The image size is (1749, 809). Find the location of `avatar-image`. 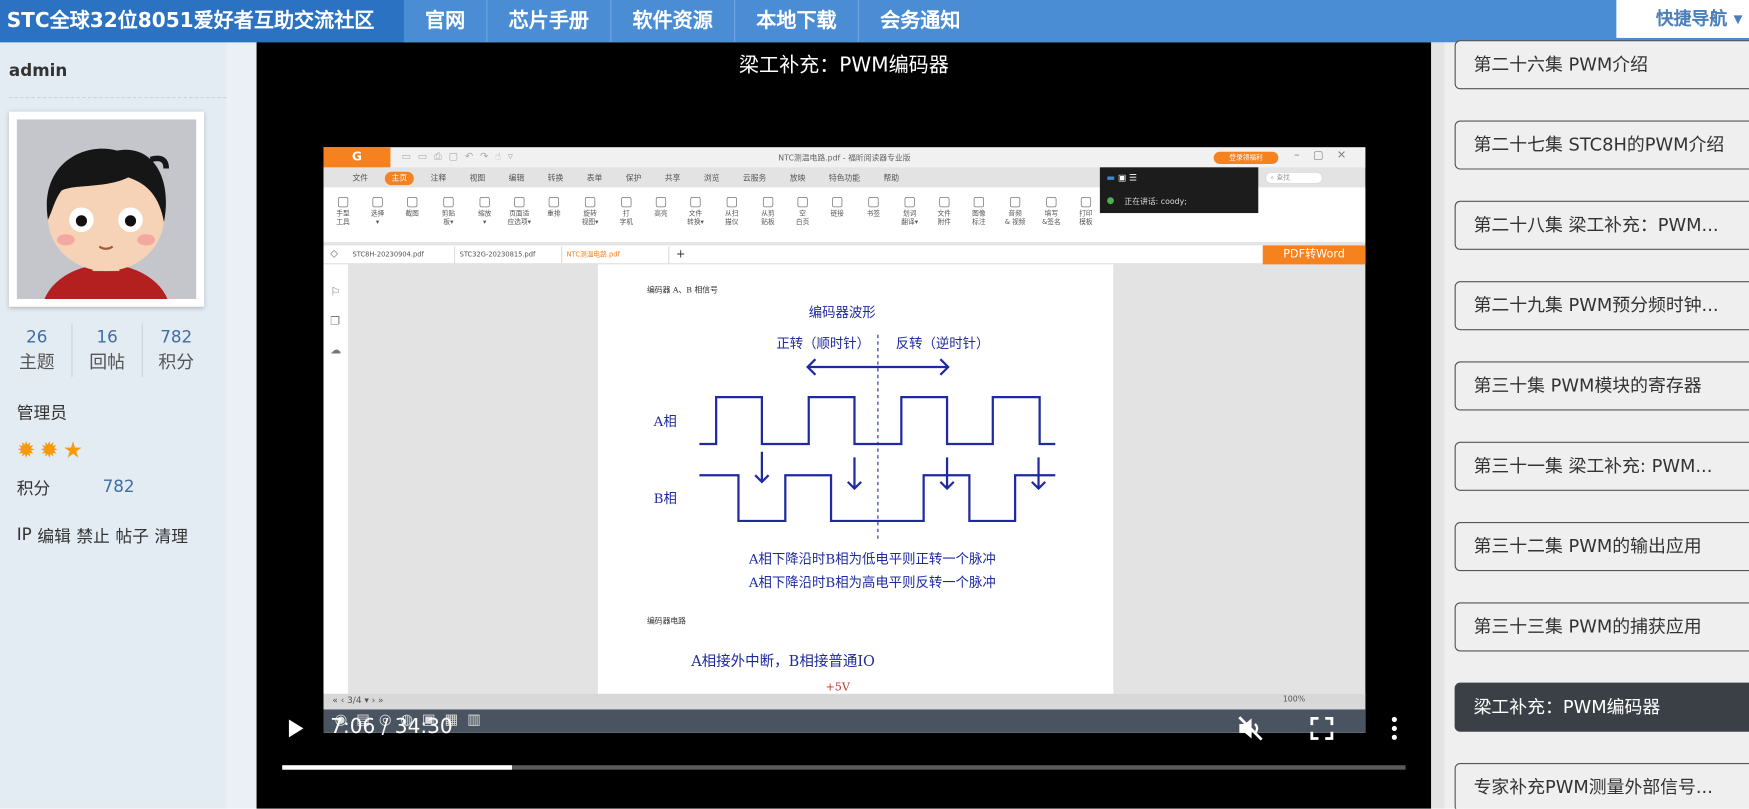

avatar-image is located at coordinates (106, 242).